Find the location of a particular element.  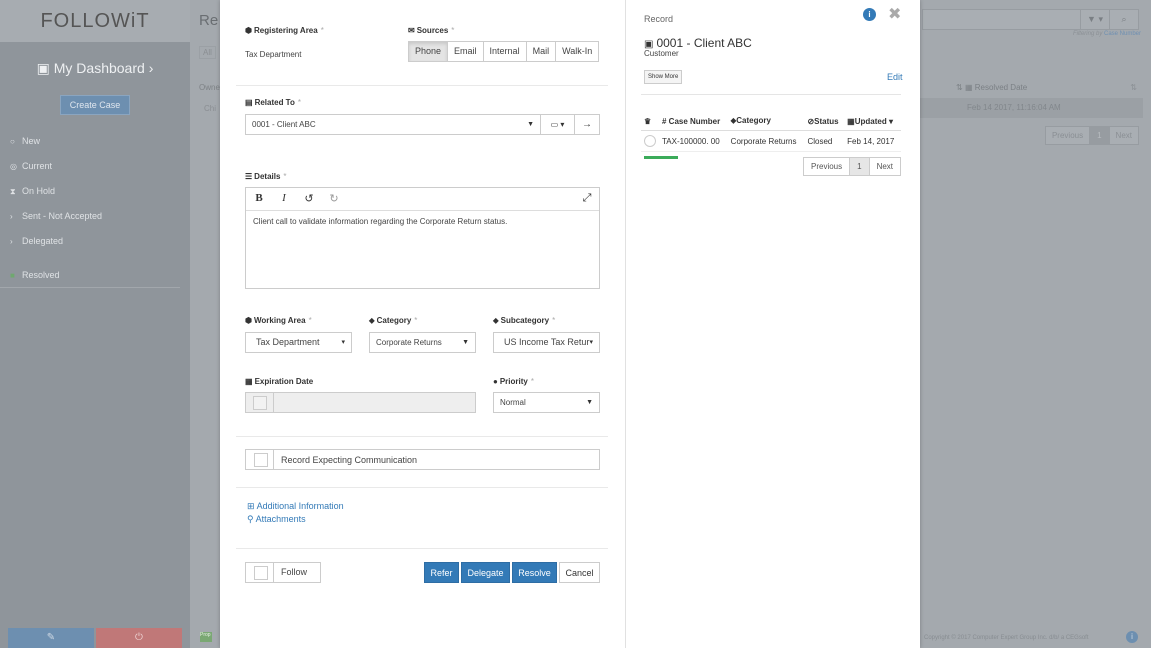

caret-down-icon: ▾ is located at coordinates (591, 342).